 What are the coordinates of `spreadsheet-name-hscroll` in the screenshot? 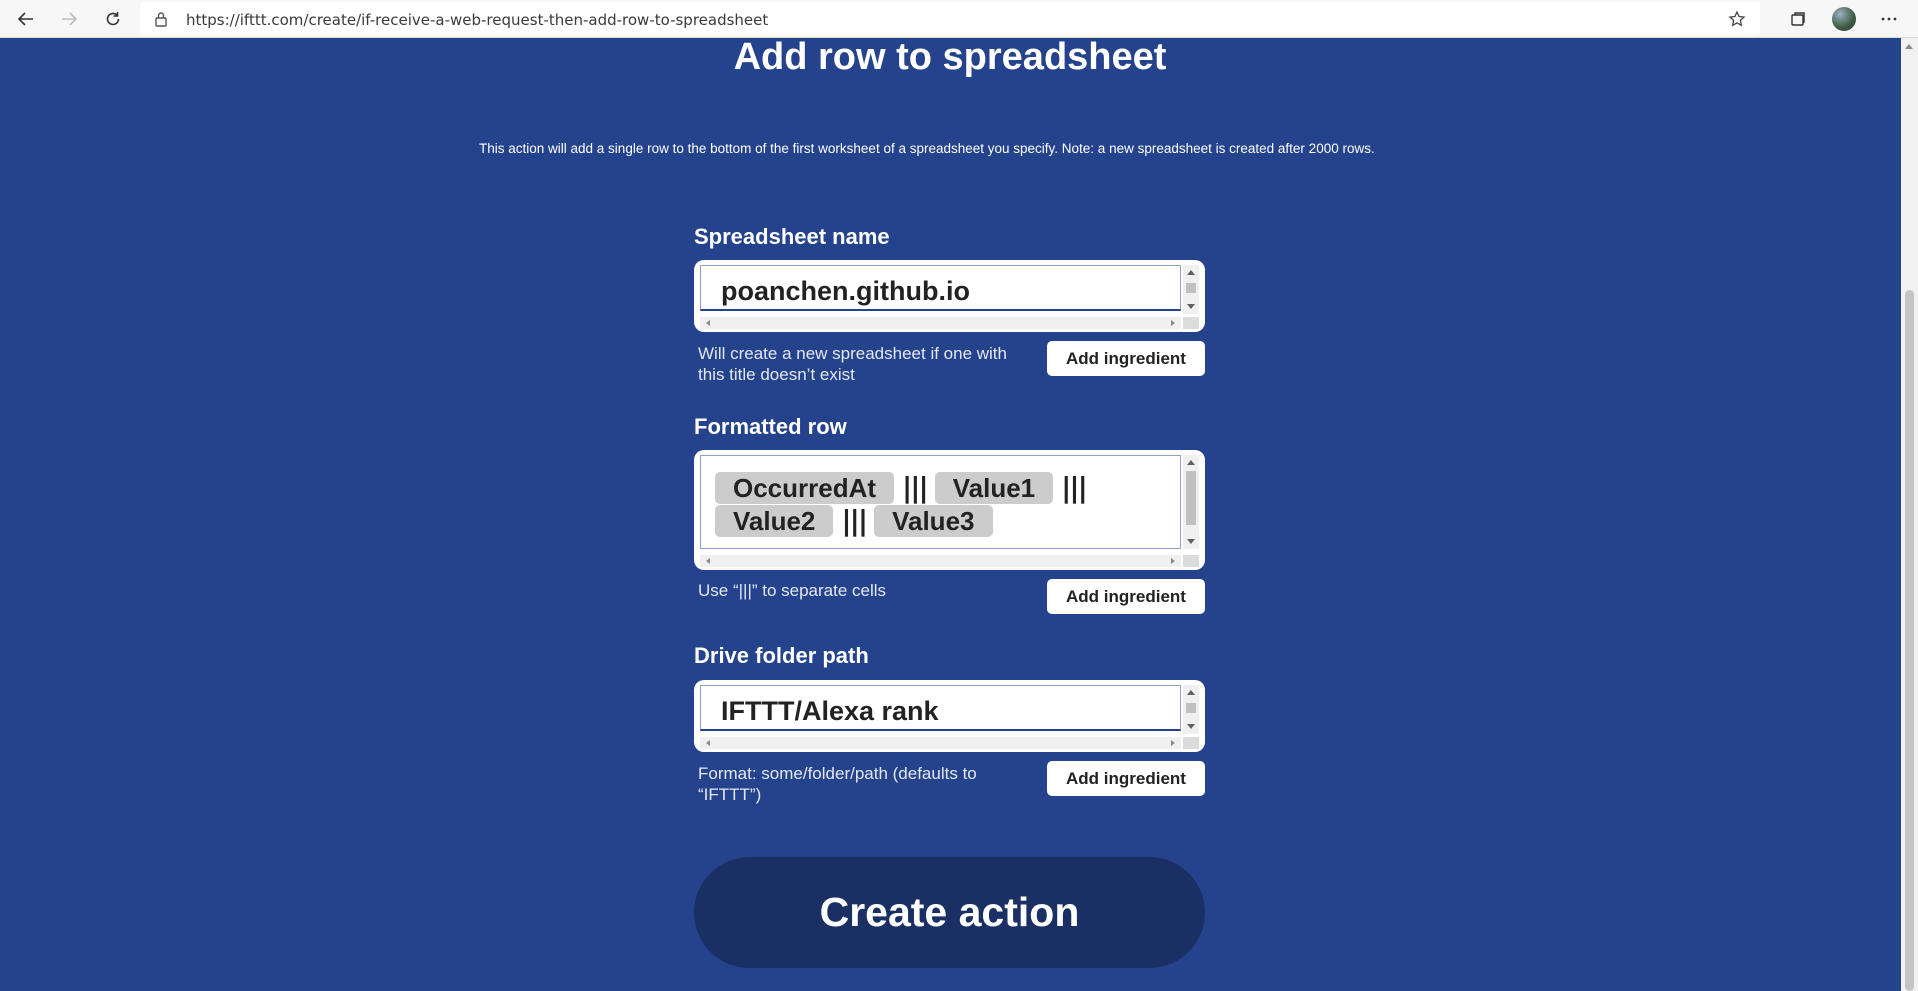 It's located at (940, 323).